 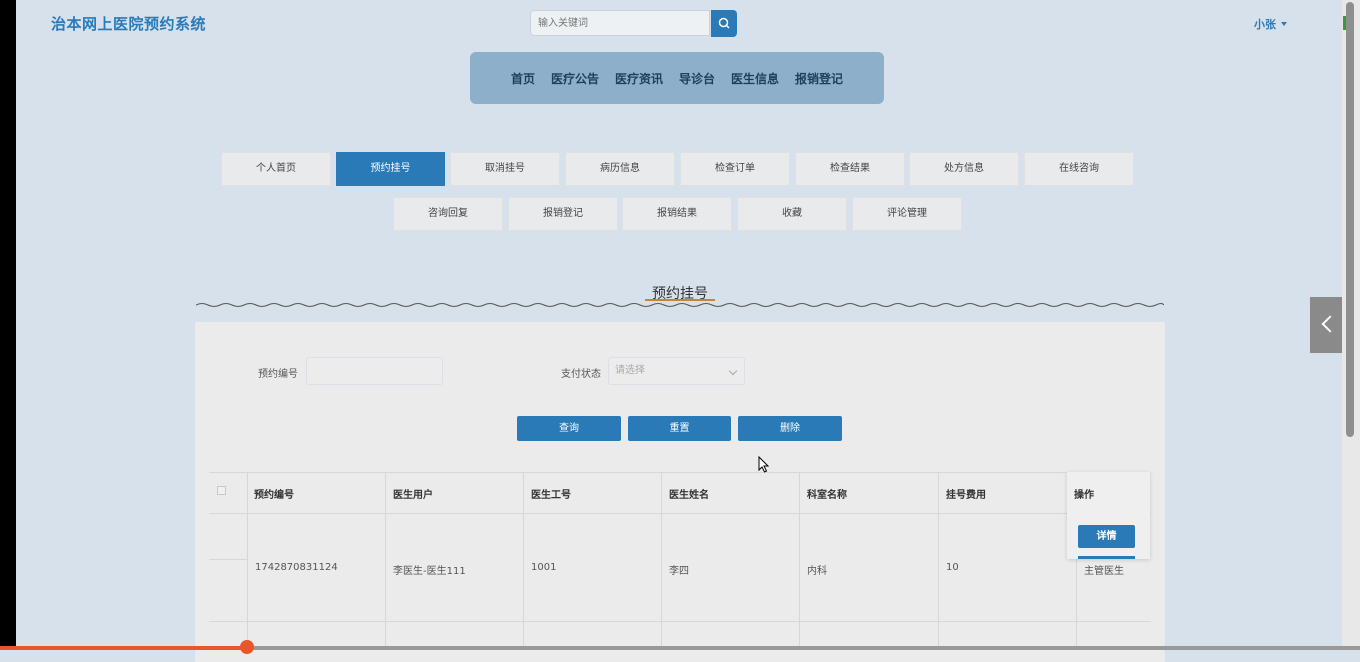 I want to click on video-progress-fill, so click(x=123, y=648).